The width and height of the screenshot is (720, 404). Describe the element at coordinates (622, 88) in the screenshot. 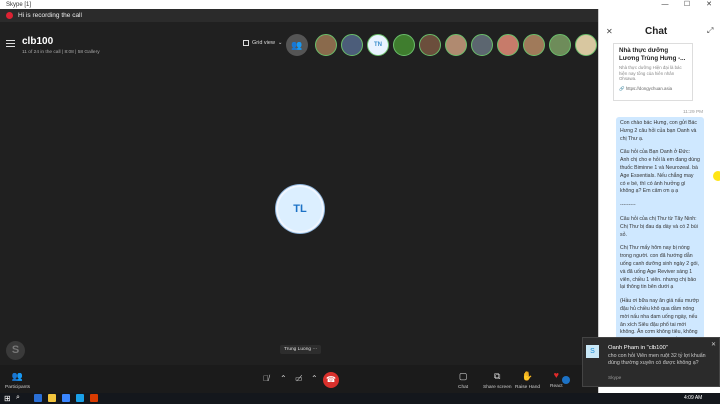

I see `link-icon: 🔗` at that location.